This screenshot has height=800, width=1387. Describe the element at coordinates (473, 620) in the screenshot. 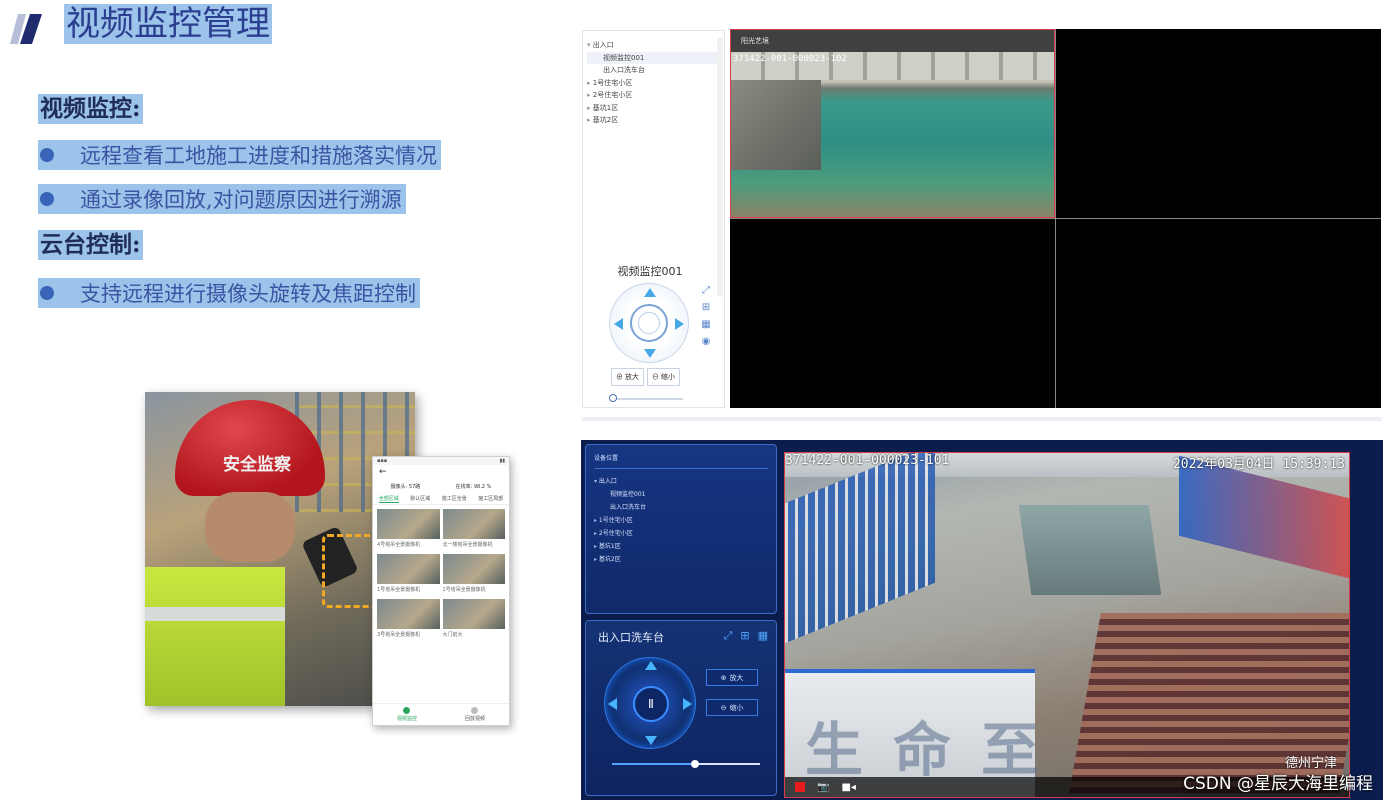

I see `camera-card: 大门前大` at that location.